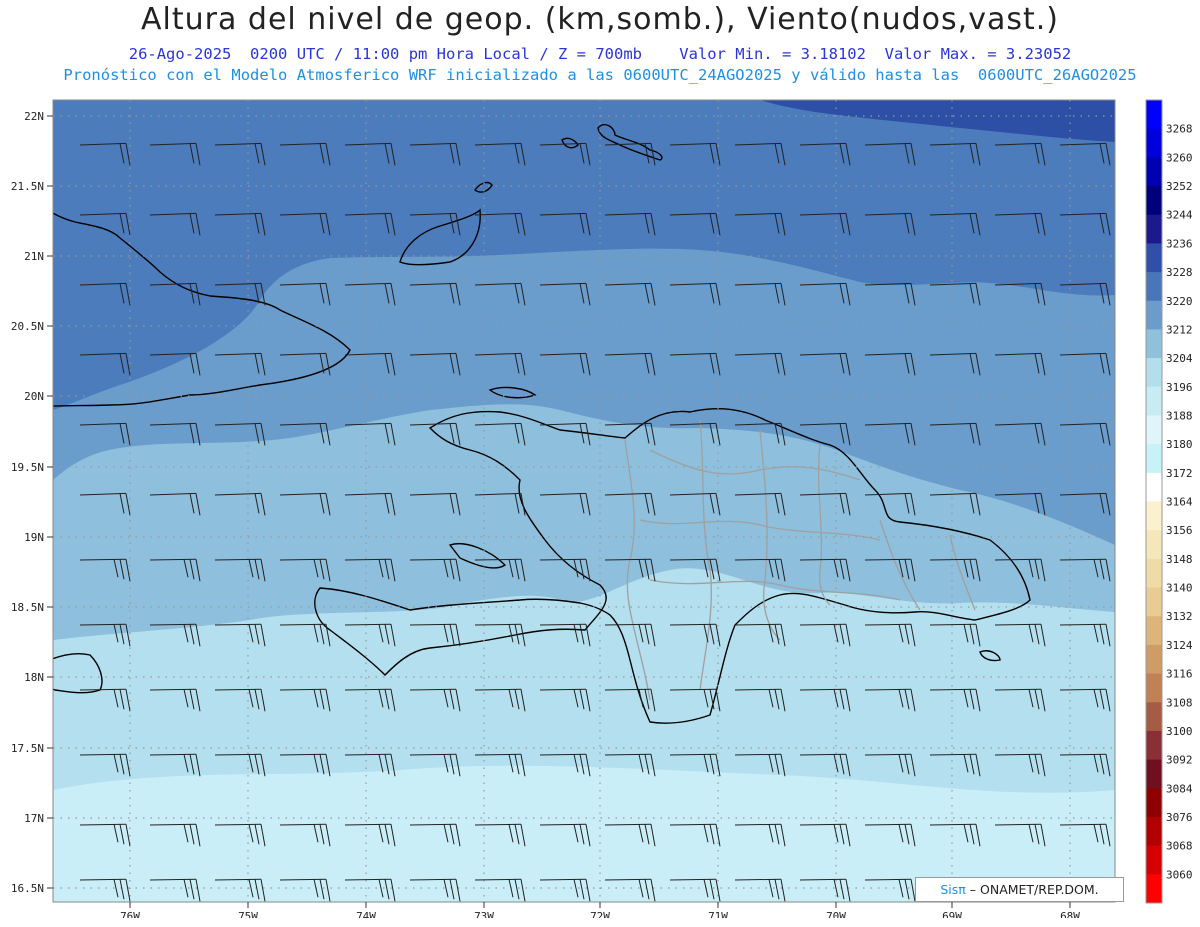 Image resolution: width=1200 pixels, height=927 pixels. What do you see at coordinates (1179, 272) in the screenshot?
I see `colorbar-level-label: 3228` at bounding box center [1179, 272].